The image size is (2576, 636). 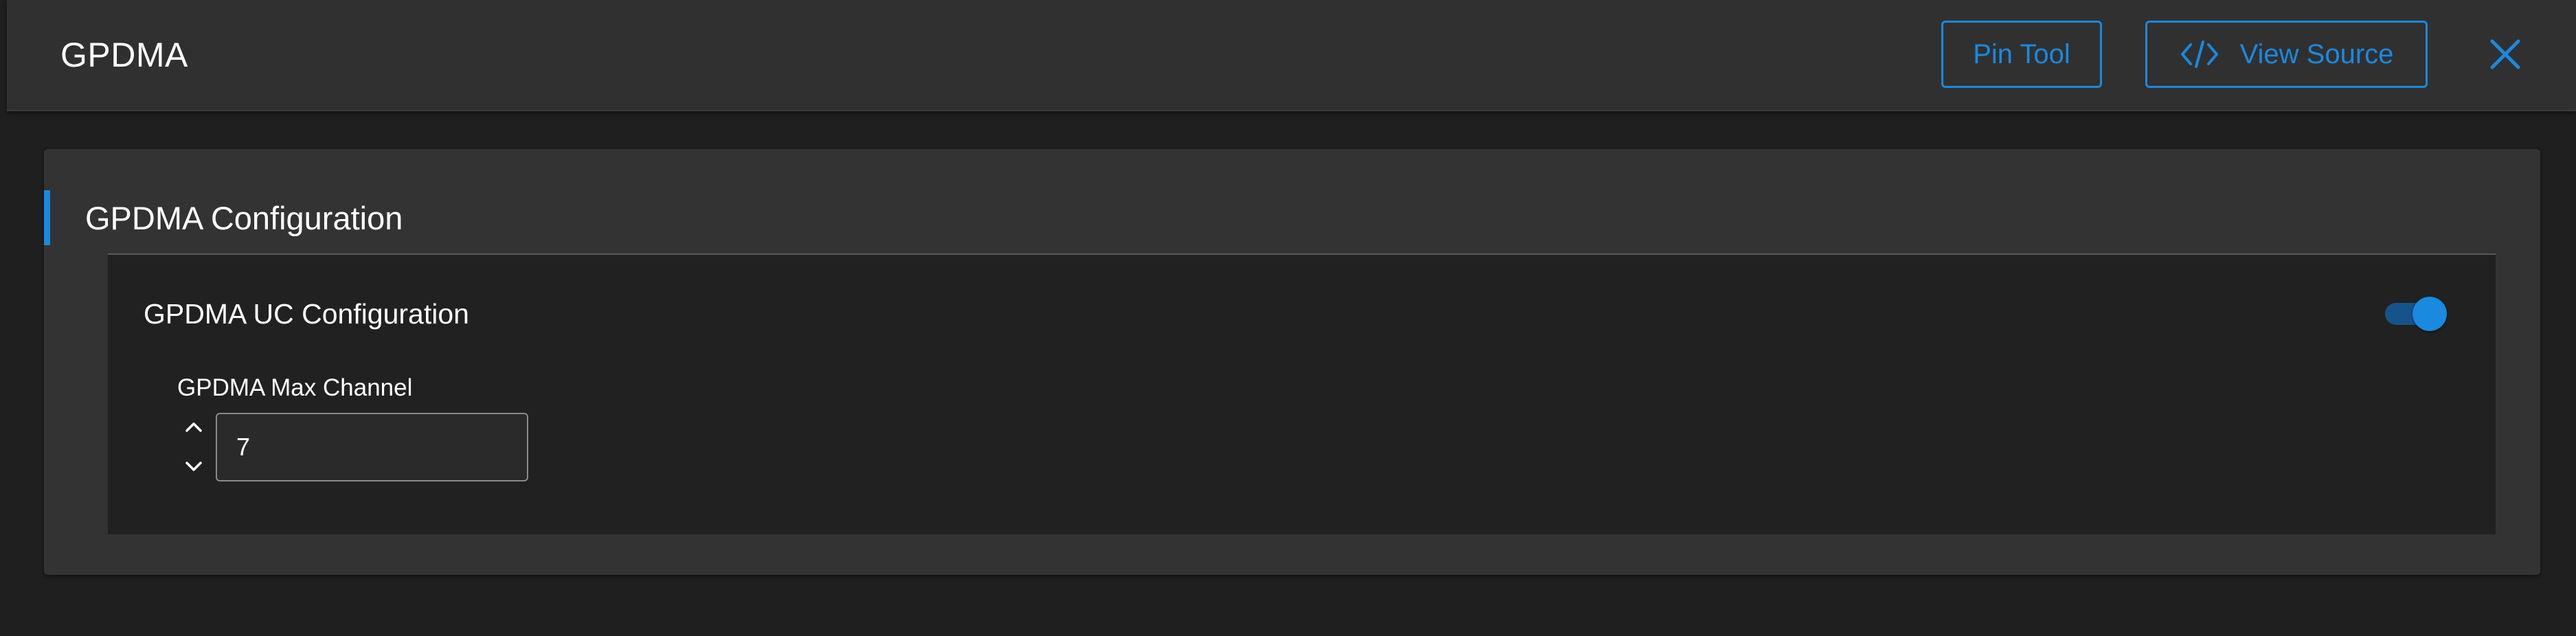 I want to click on close-icon, so click(x=2505, y=54).